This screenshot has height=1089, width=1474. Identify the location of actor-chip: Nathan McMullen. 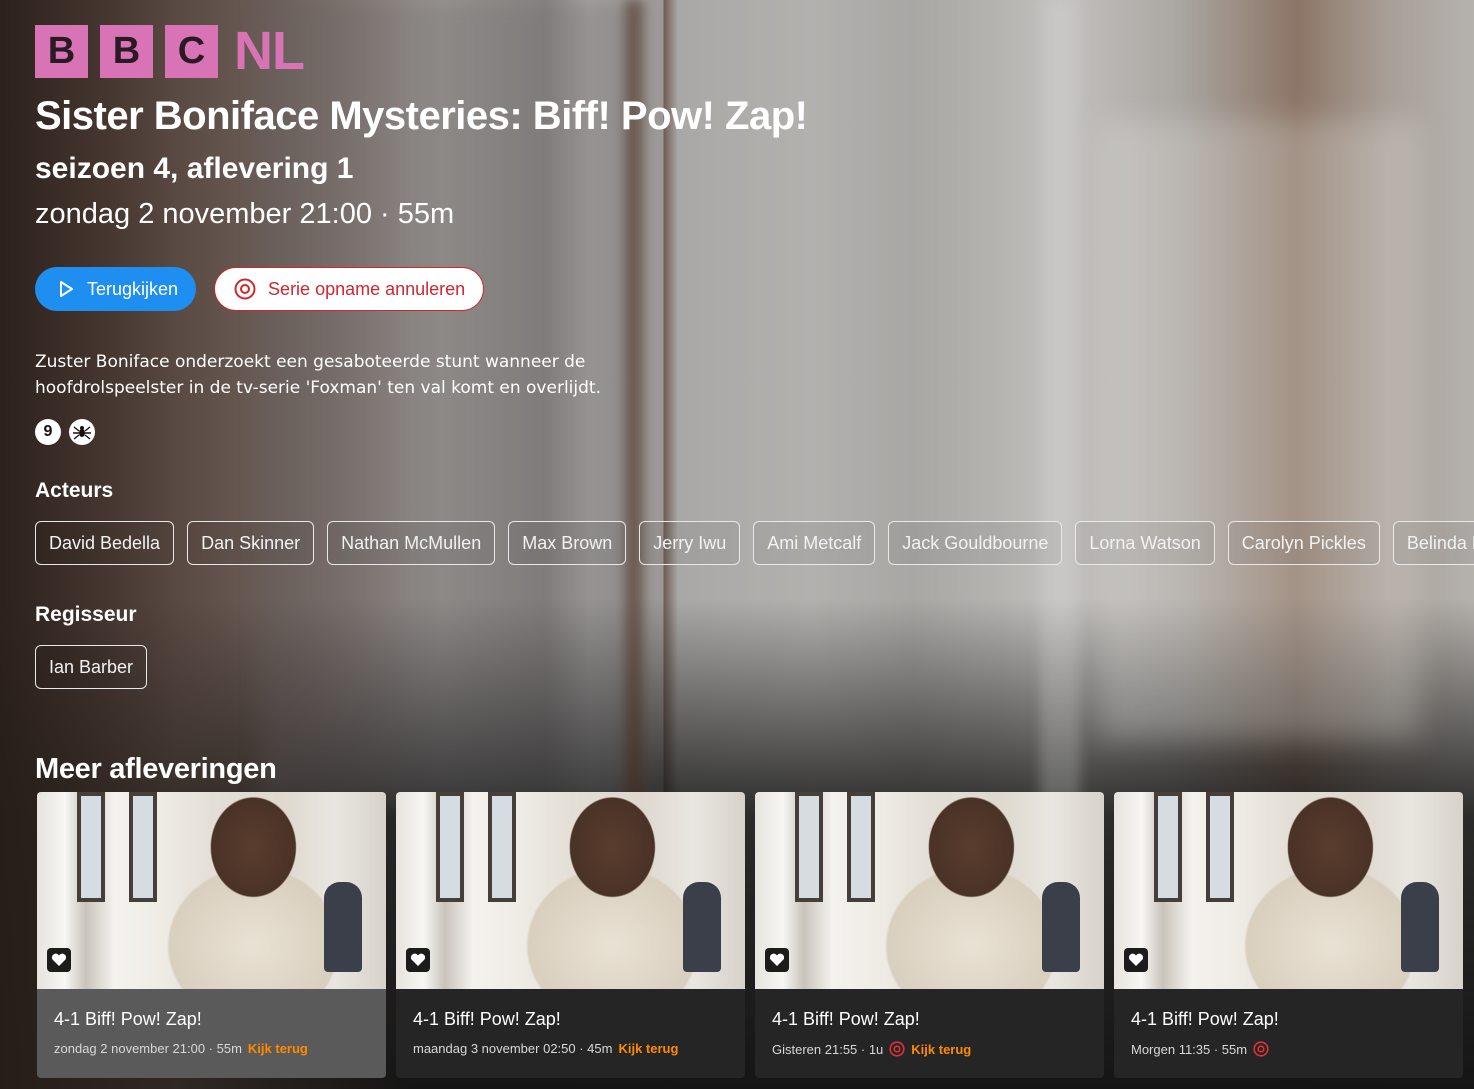
(411, 543).